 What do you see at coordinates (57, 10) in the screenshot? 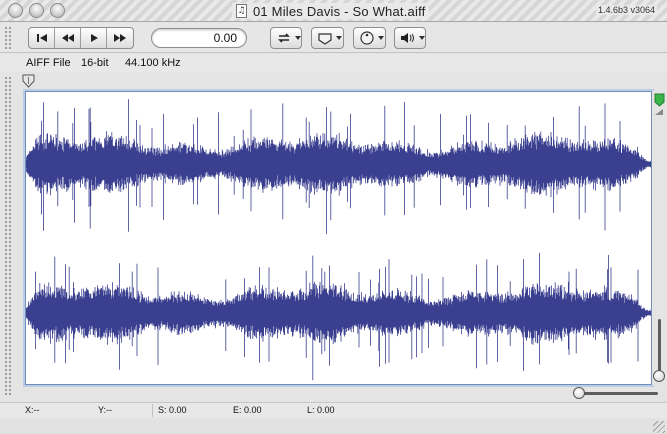
I see `zoom-window-button` at bounding box center [57, 10].